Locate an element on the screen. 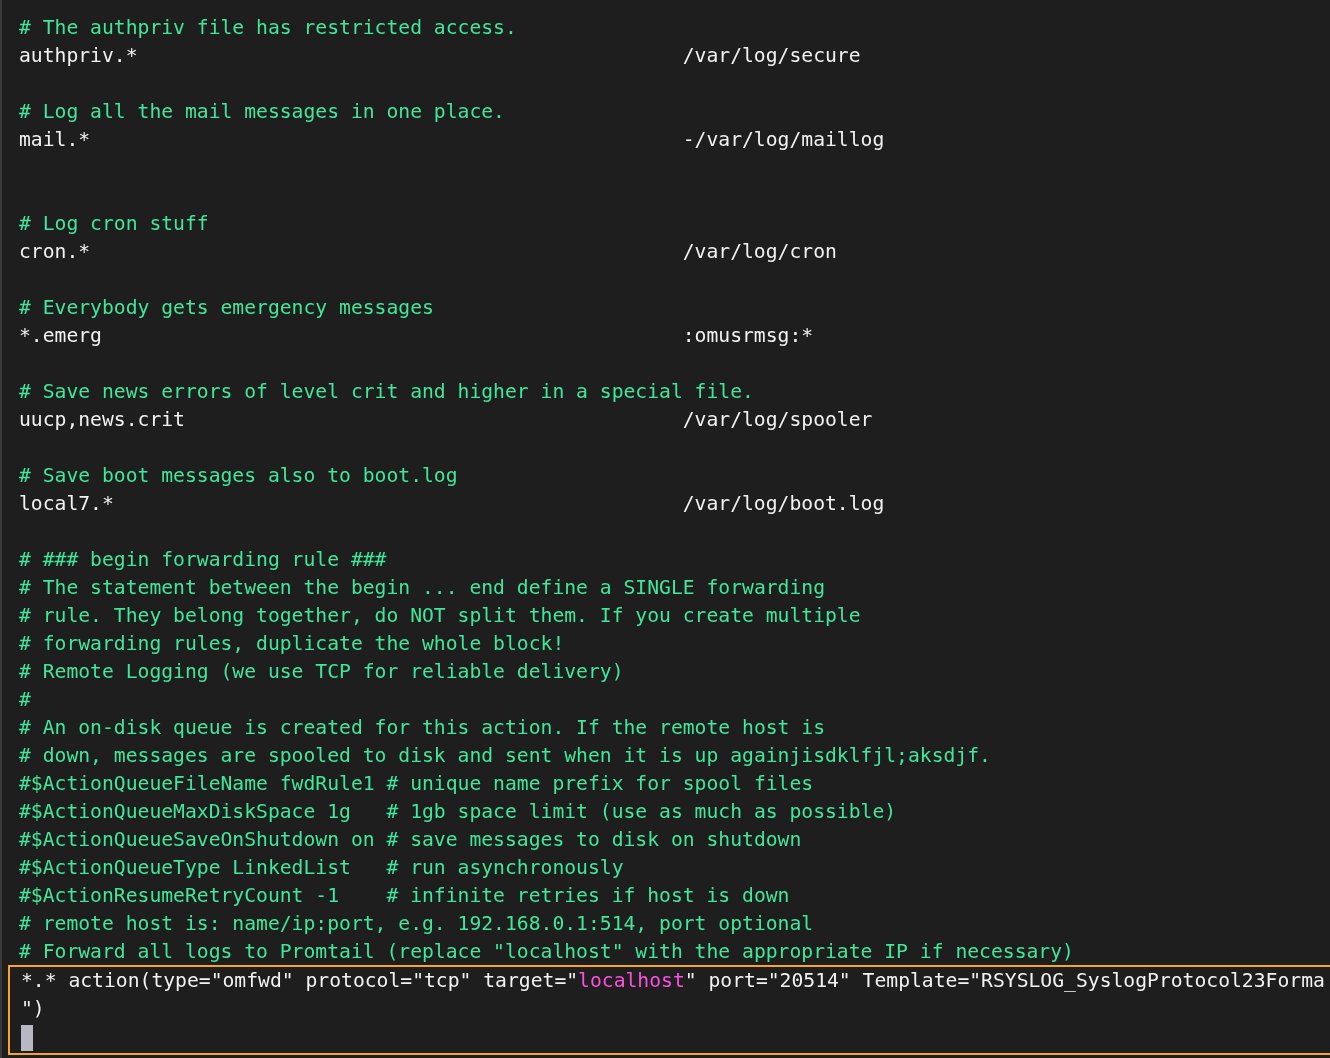  rule-selector: local7.* is located at coordinates (67, 504).